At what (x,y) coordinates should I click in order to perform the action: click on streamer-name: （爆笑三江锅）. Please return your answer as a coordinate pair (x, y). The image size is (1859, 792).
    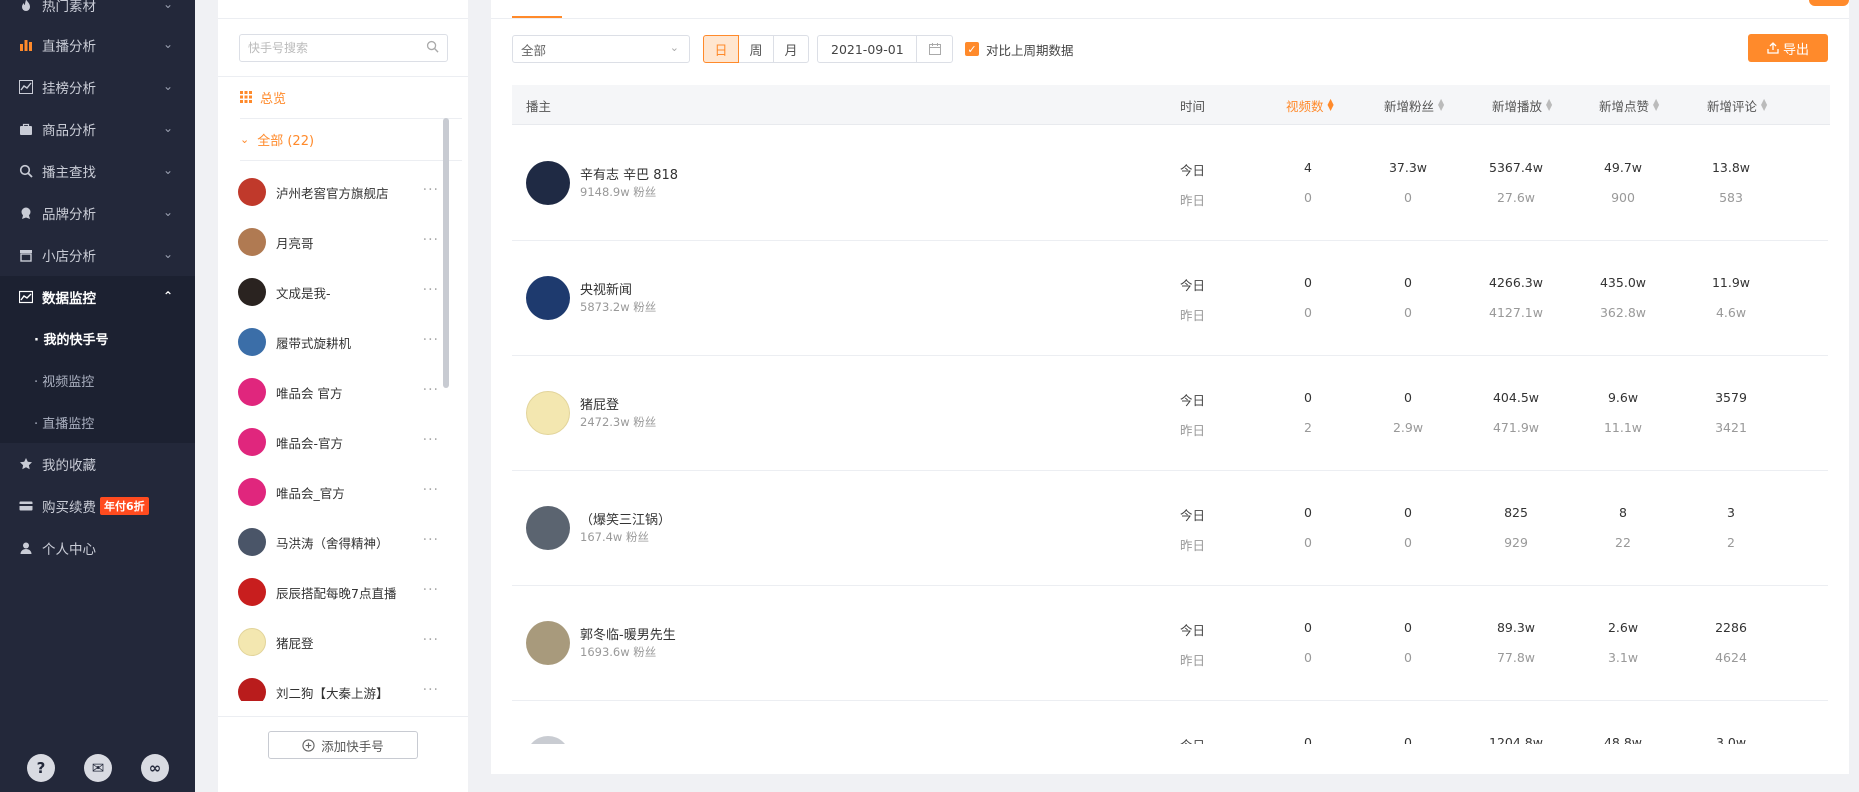
    Looking at the image, I should click on (625, 518).